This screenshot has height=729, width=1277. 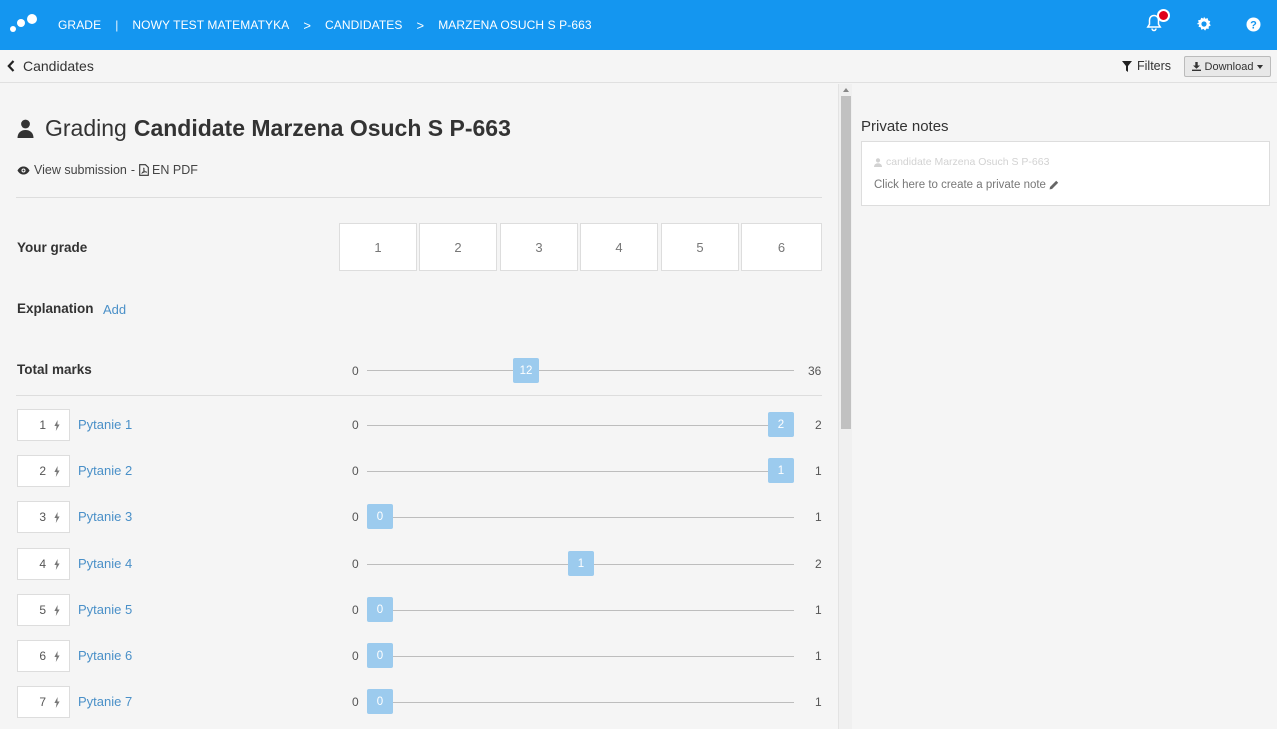 What do you see at coordinates (580, 370) in the screenshot?
I see `total-slider-track` at bounding box center [580, 370].